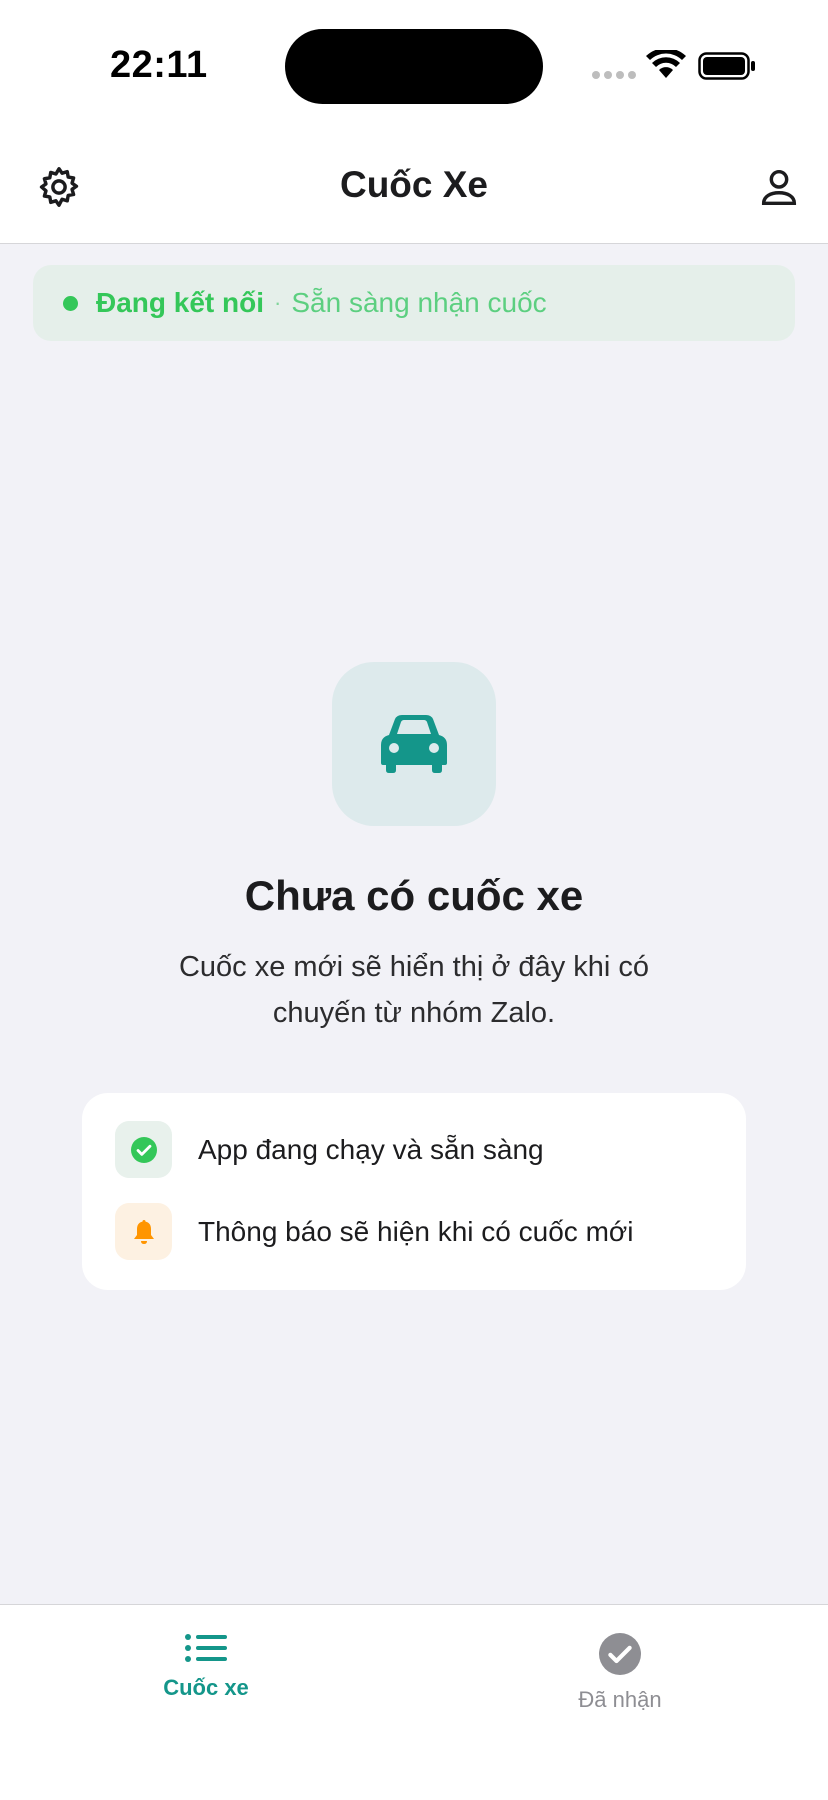 This screenshot has height=1800, width=828. What do you see at coordinates (206, 1648) in the screenshot?
I see `list-icon` at bounding box center [206, 1648].